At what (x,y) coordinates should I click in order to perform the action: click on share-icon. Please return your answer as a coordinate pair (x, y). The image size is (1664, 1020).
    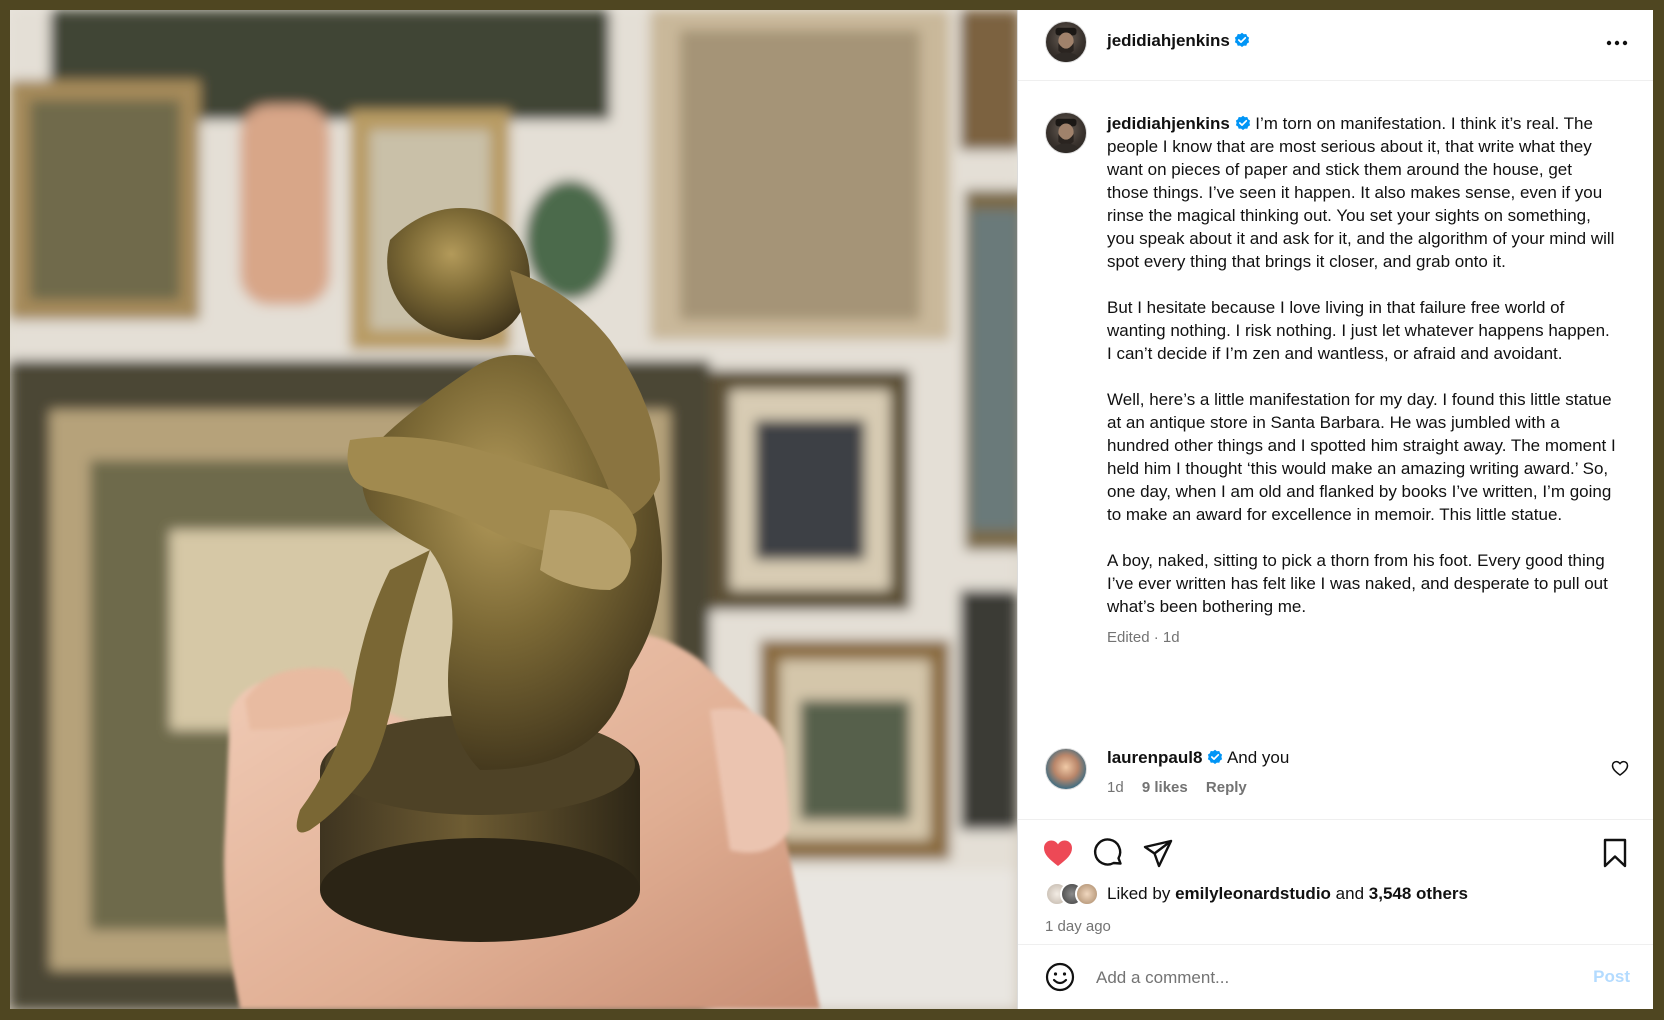
    Looking at the image, I should click on (1158, 853).